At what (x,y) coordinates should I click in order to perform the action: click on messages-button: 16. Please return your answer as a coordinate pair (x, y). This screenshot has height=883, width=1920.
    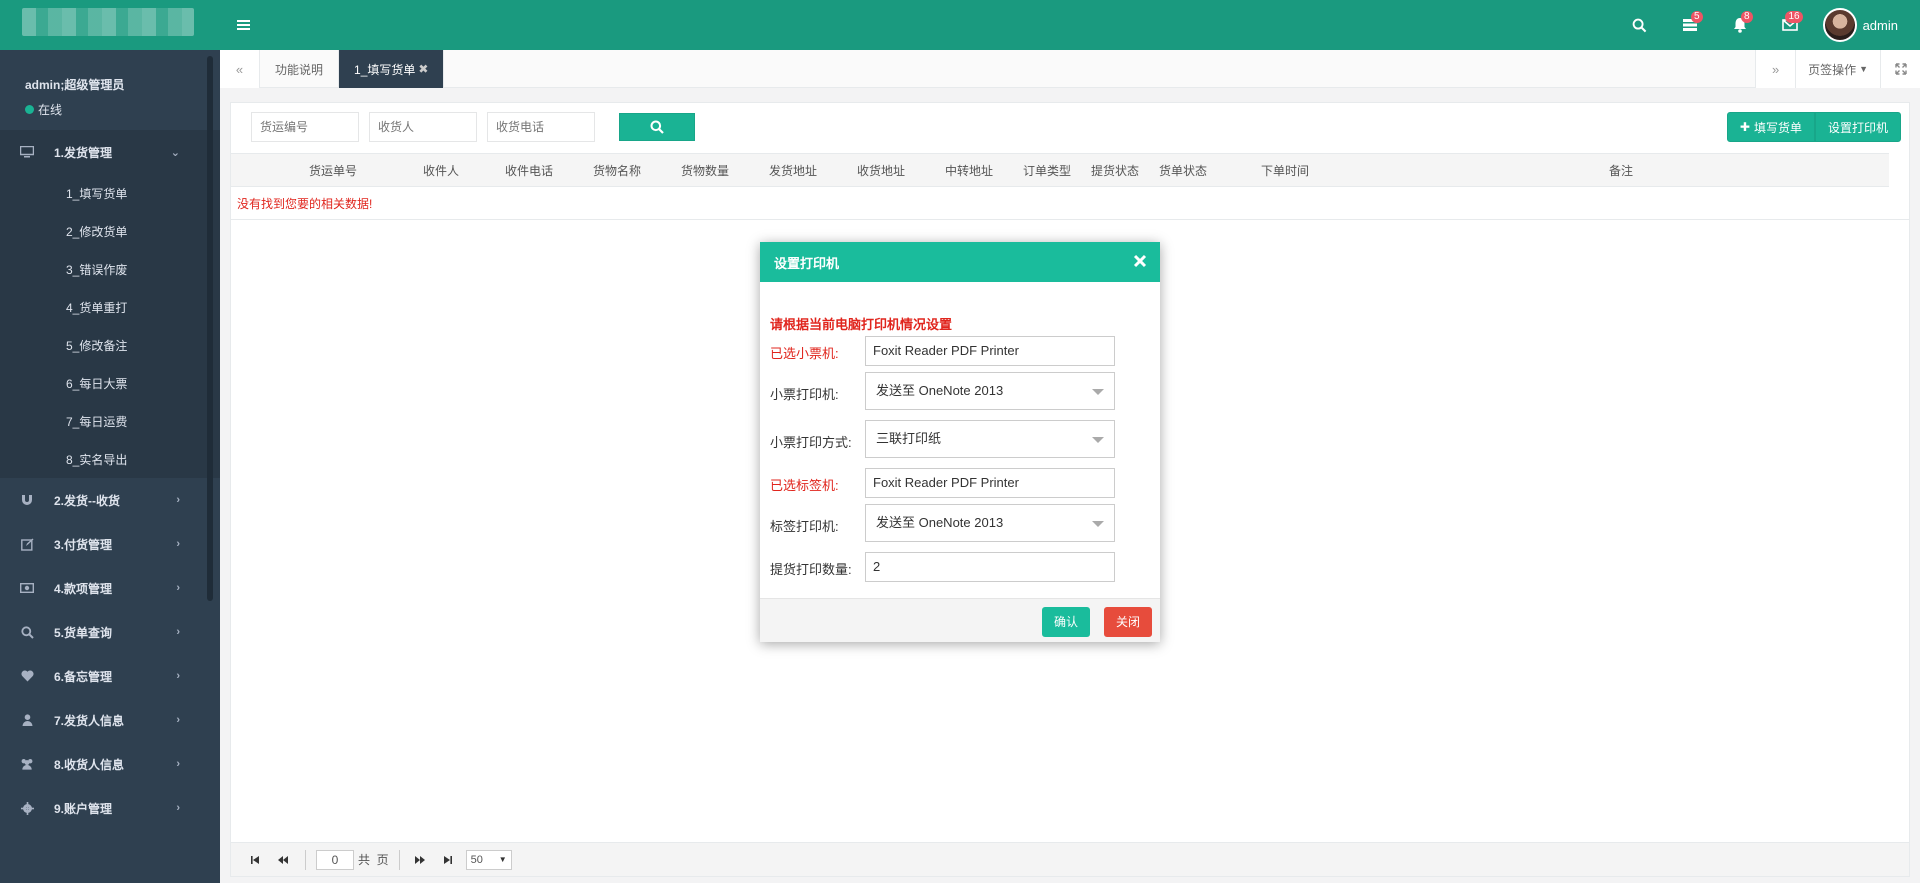
    Looking at the image, I should click on (1790, 25).